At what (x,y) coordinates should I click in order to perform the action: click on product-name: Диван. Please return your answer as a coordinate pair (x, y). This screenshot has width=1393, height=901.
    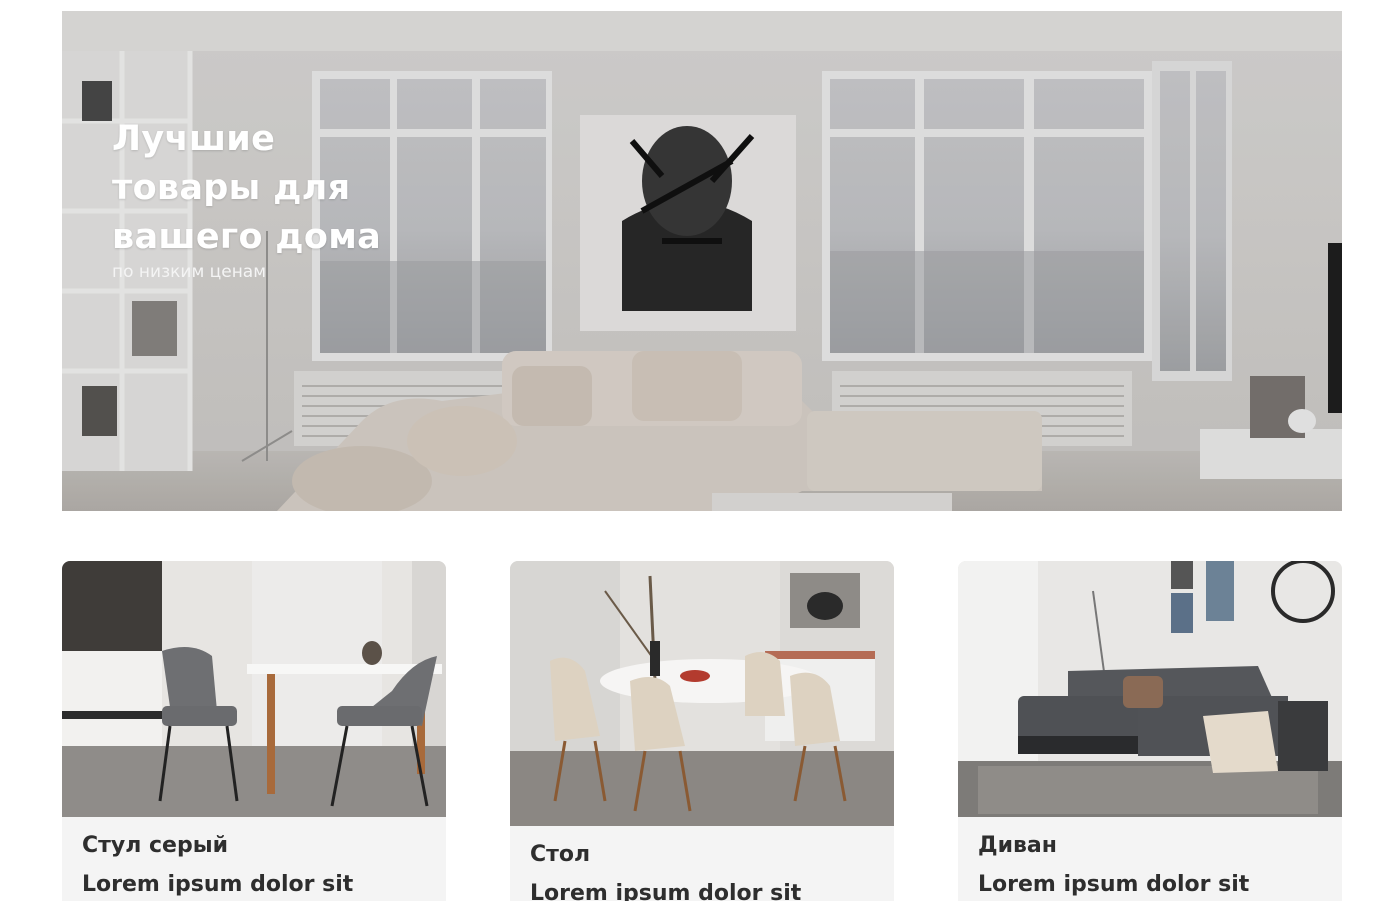
    Looking at the image, I should click on (1113, 846).